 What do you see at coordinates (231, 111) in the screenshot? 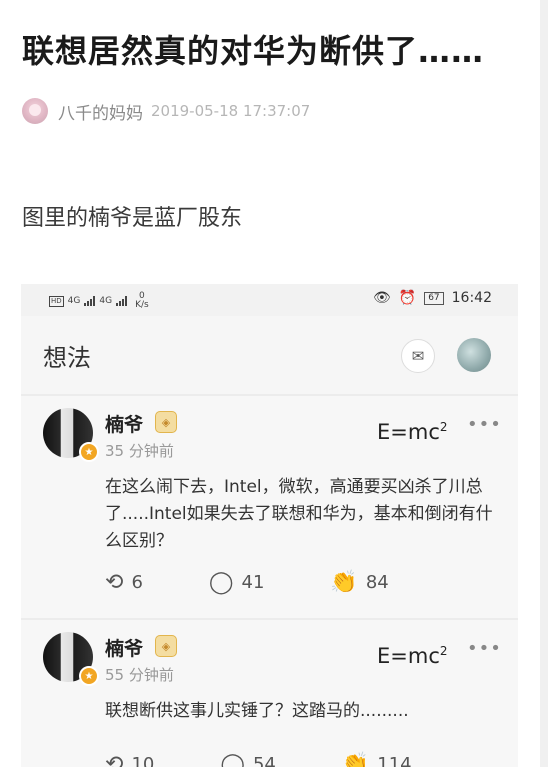
I see `article-date: 2019-05-18 17:37:07` at bounding box center [231, 111].